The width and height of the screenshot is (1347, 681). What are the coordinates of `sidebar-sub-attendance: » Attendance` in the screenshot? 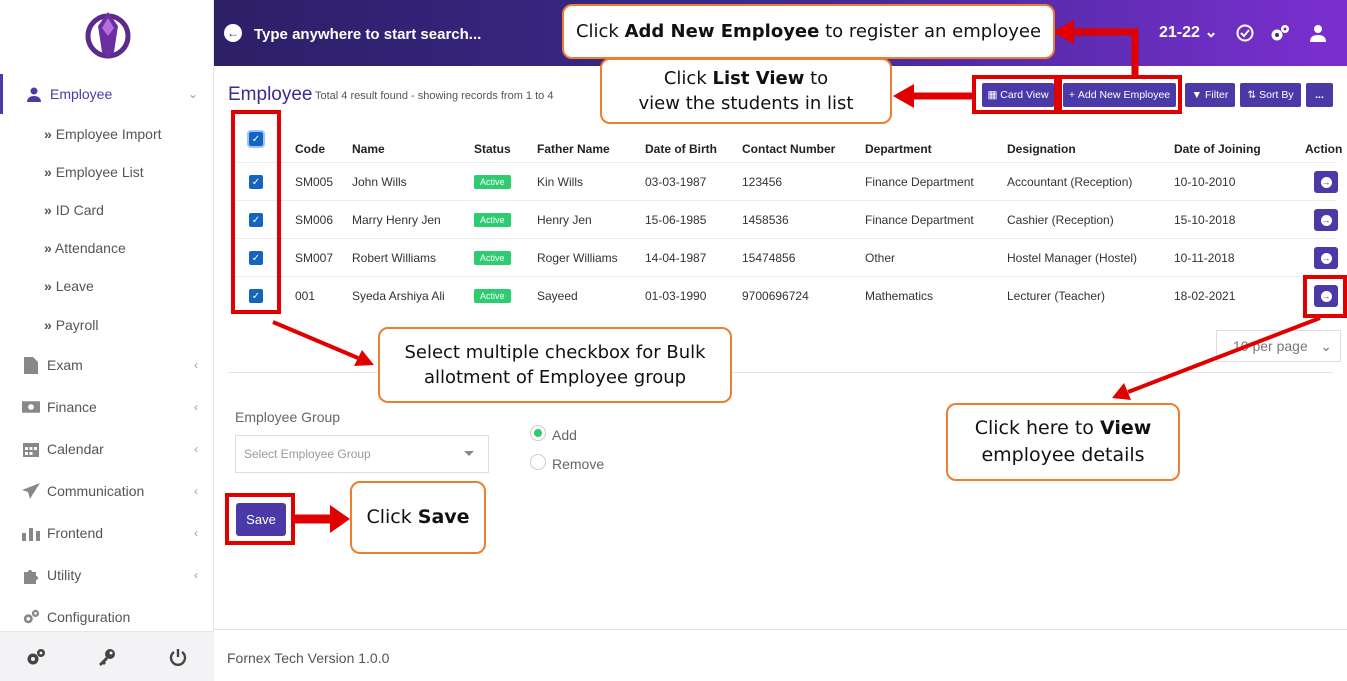 It's located at (107, 248).